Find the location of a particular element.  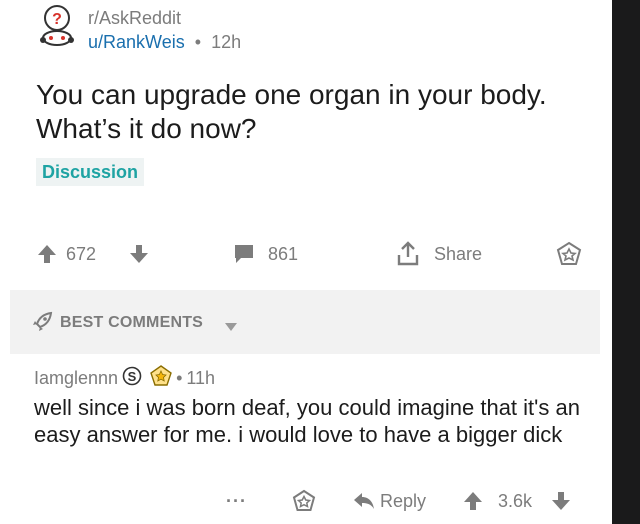

comment-upvote-button is located at coordinates (473, 501).